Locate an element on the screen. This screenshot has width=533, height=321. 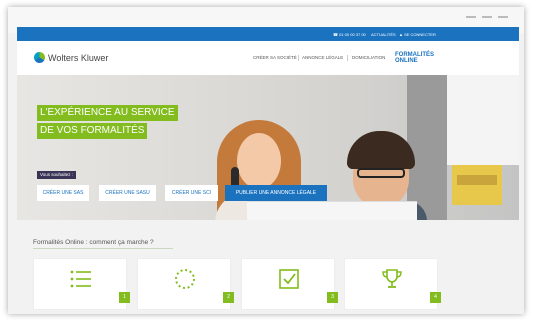
create-sas-button: CRÉER UNE SAS is located at coordinates (63, 193).